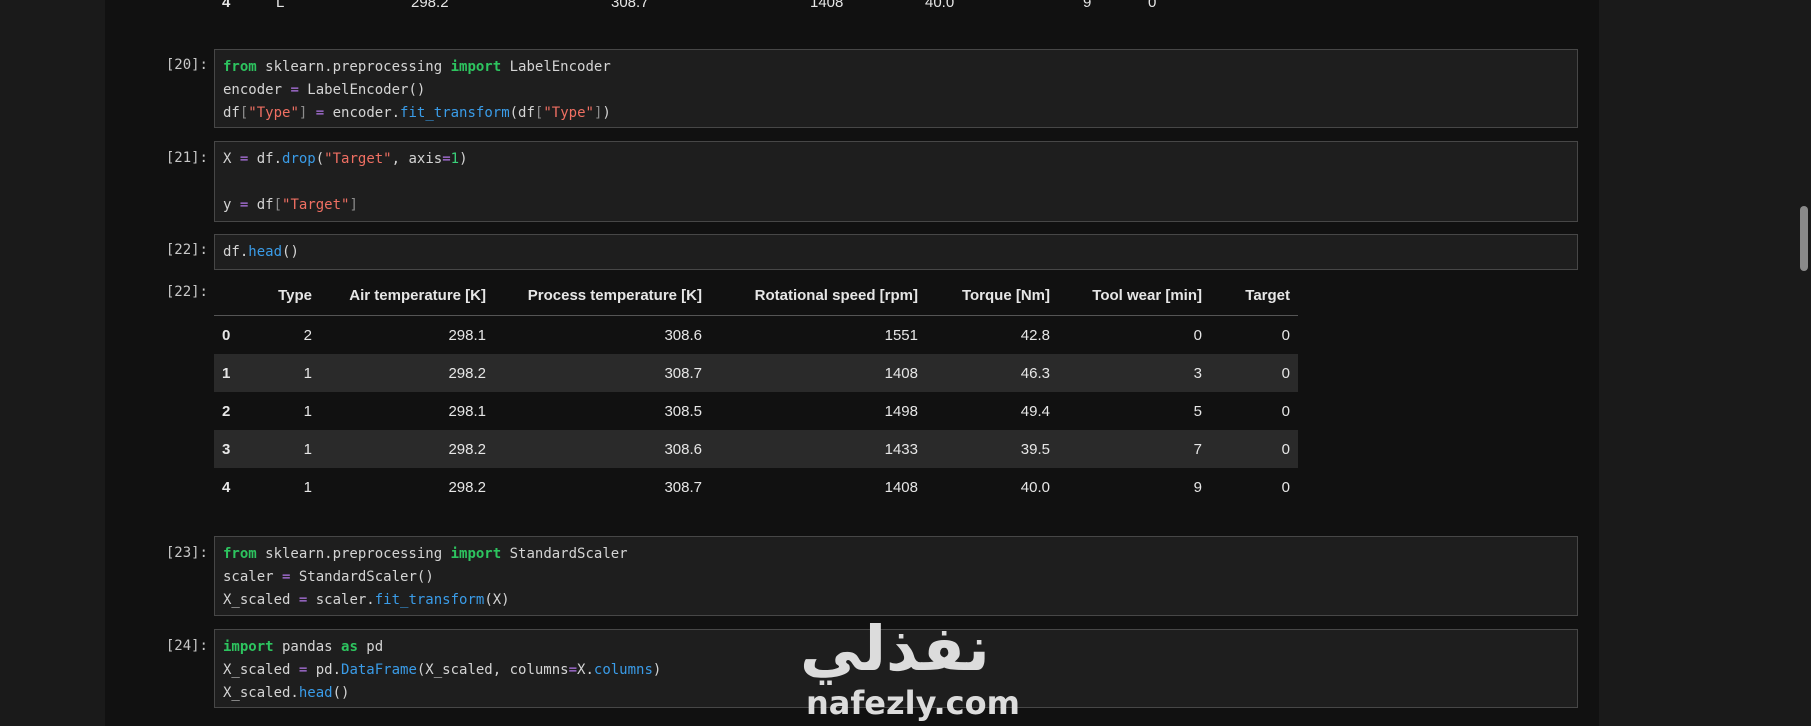 Image resolution: width=1811 pixels, height=726 pixels. I want to click on table-cell: 5, so click(1197, 411).